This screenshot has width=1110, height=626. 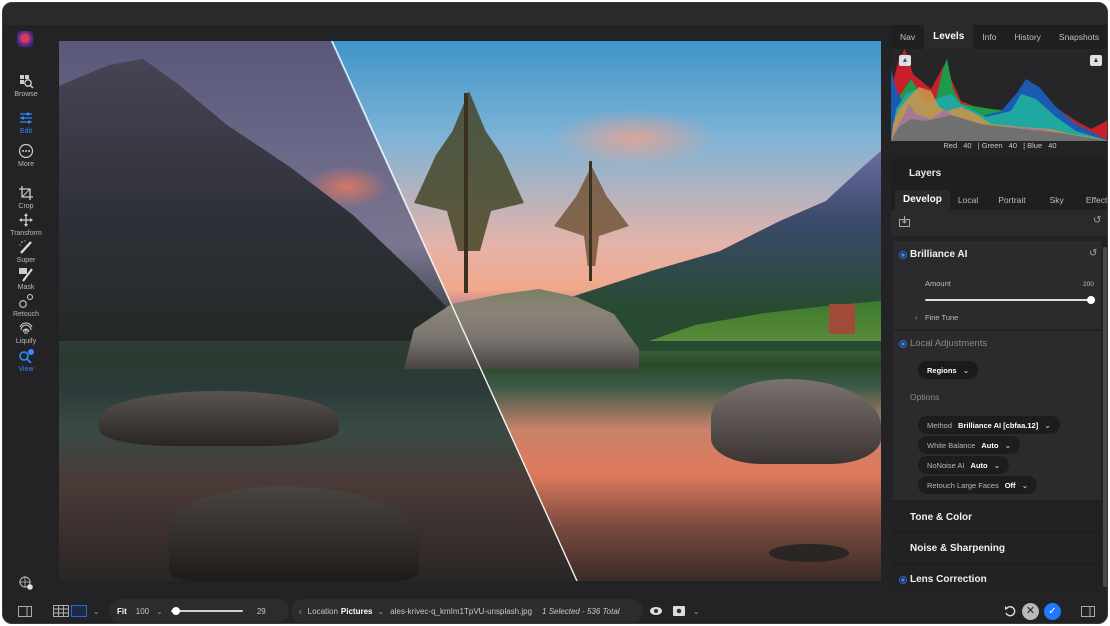 What do you see at coordinates (925, 397) in the screenshot?
I see `options-label: Options` at bounding box center [925, 397].